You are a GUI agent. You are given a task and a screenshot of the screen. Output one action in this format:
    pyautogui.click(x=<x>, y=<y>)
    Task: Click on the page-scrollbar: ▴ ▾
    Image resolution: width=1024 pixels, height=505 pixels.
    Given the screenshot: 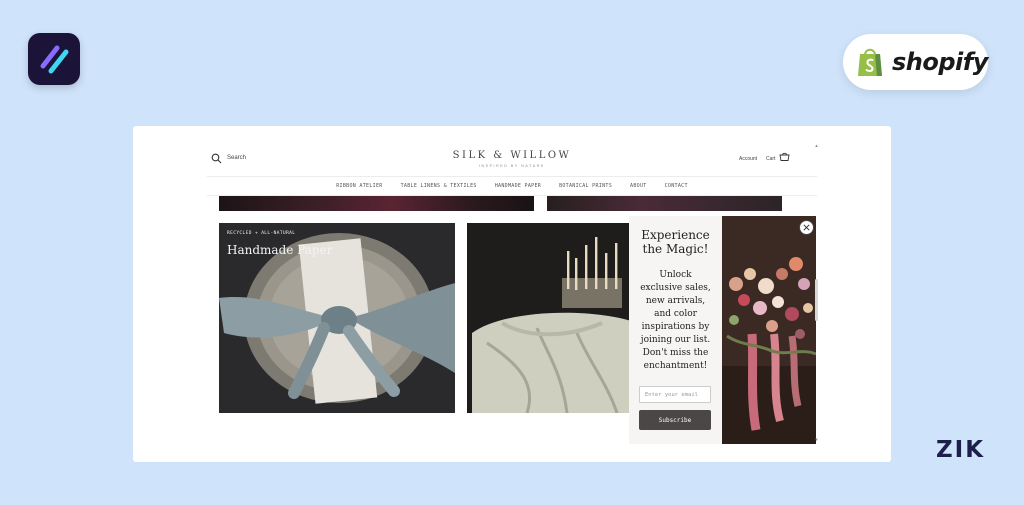 What is the action you would take?
    pyautogui.click(x=816, y=294)
    